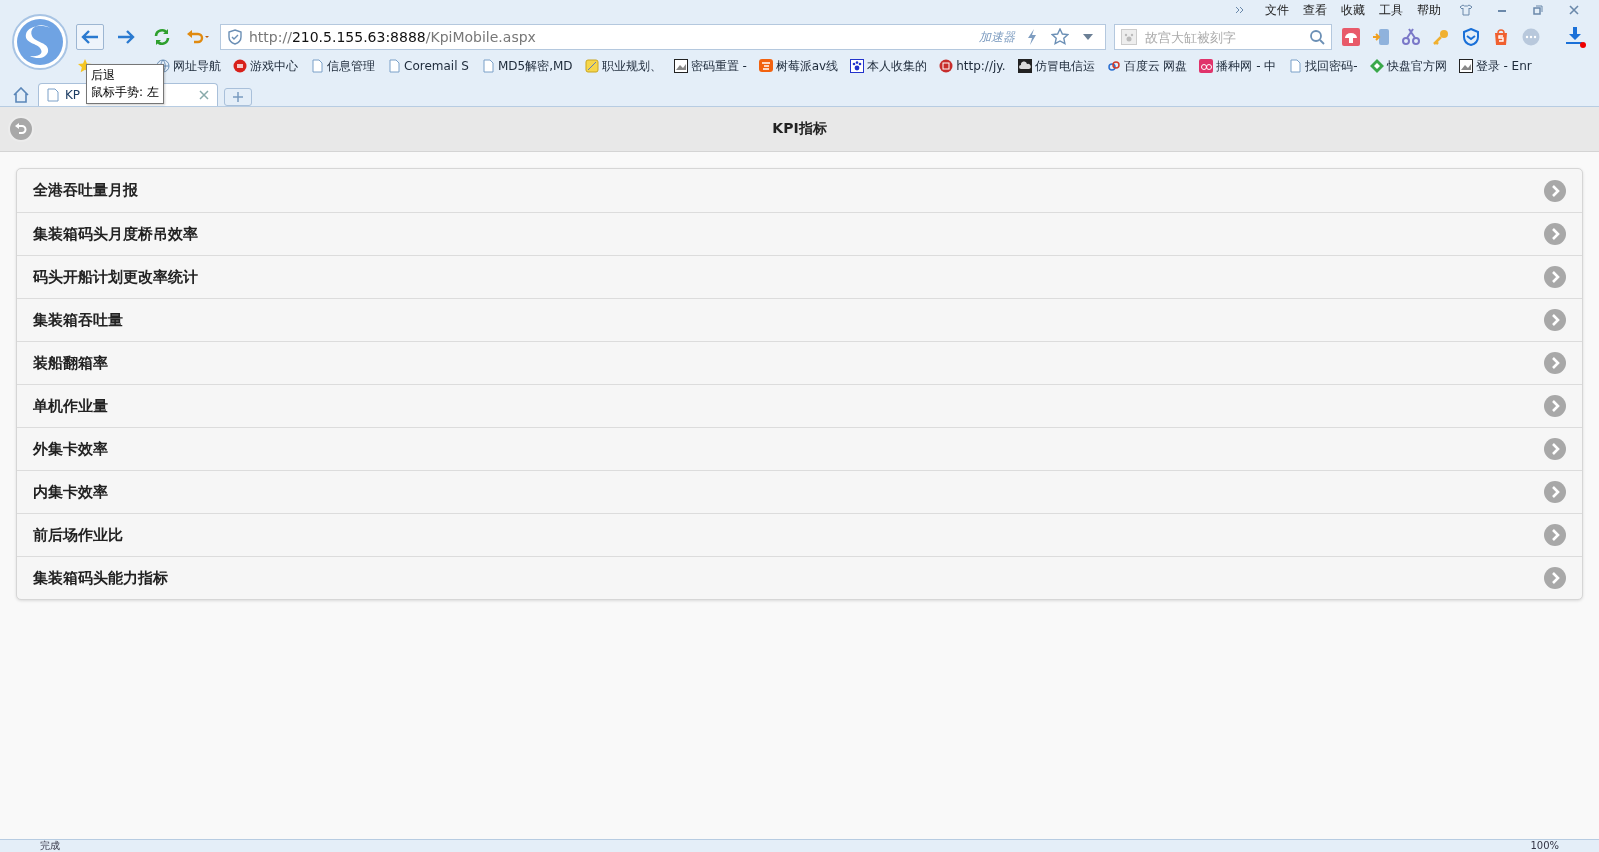 Image resolution: width=1599 pixels, height=852 pixels. I want to click on back-button, so click(90, 37).